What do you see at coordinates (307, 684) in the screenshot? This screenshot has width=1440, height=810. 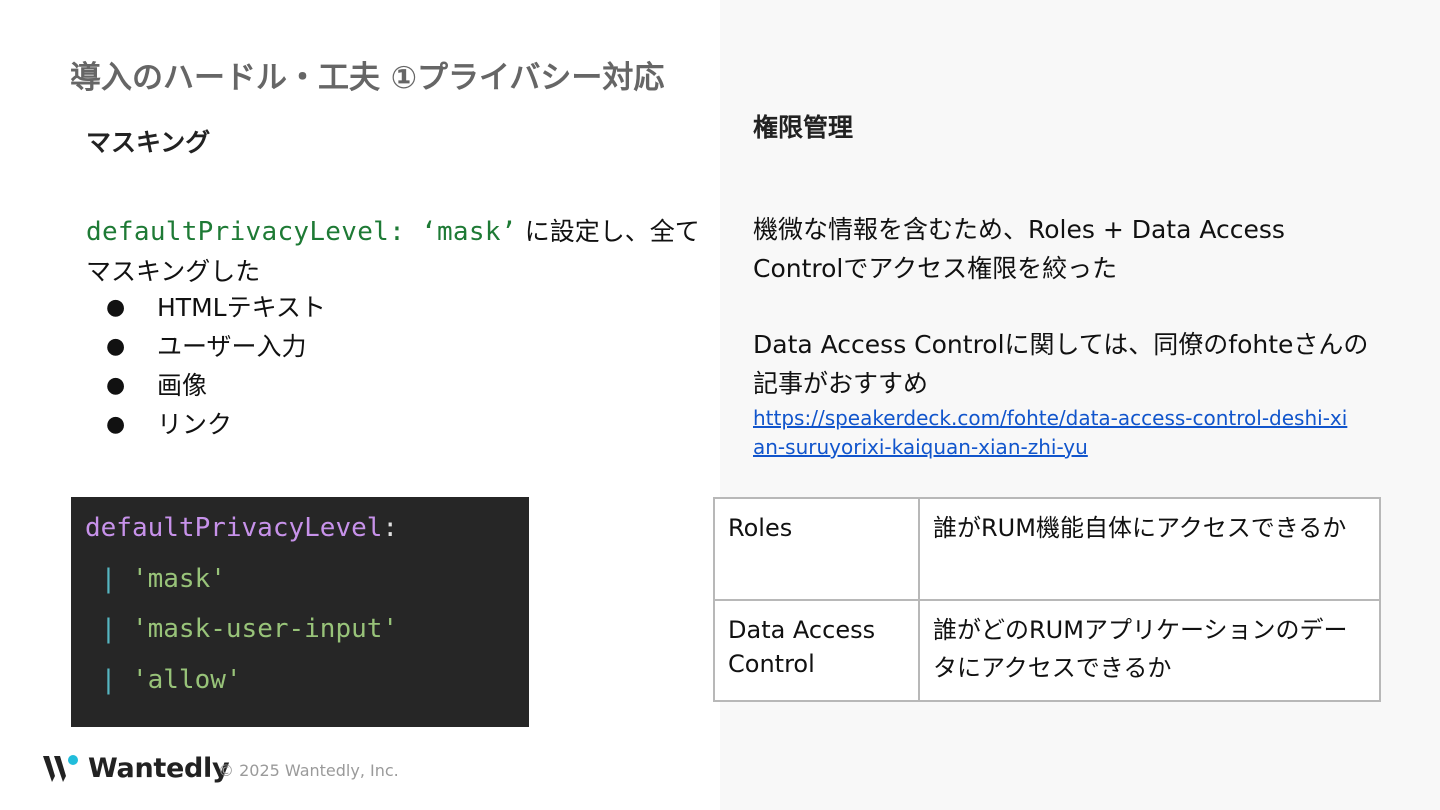 I see `code-line: | 'allow'` at bounding box center [307, 684].